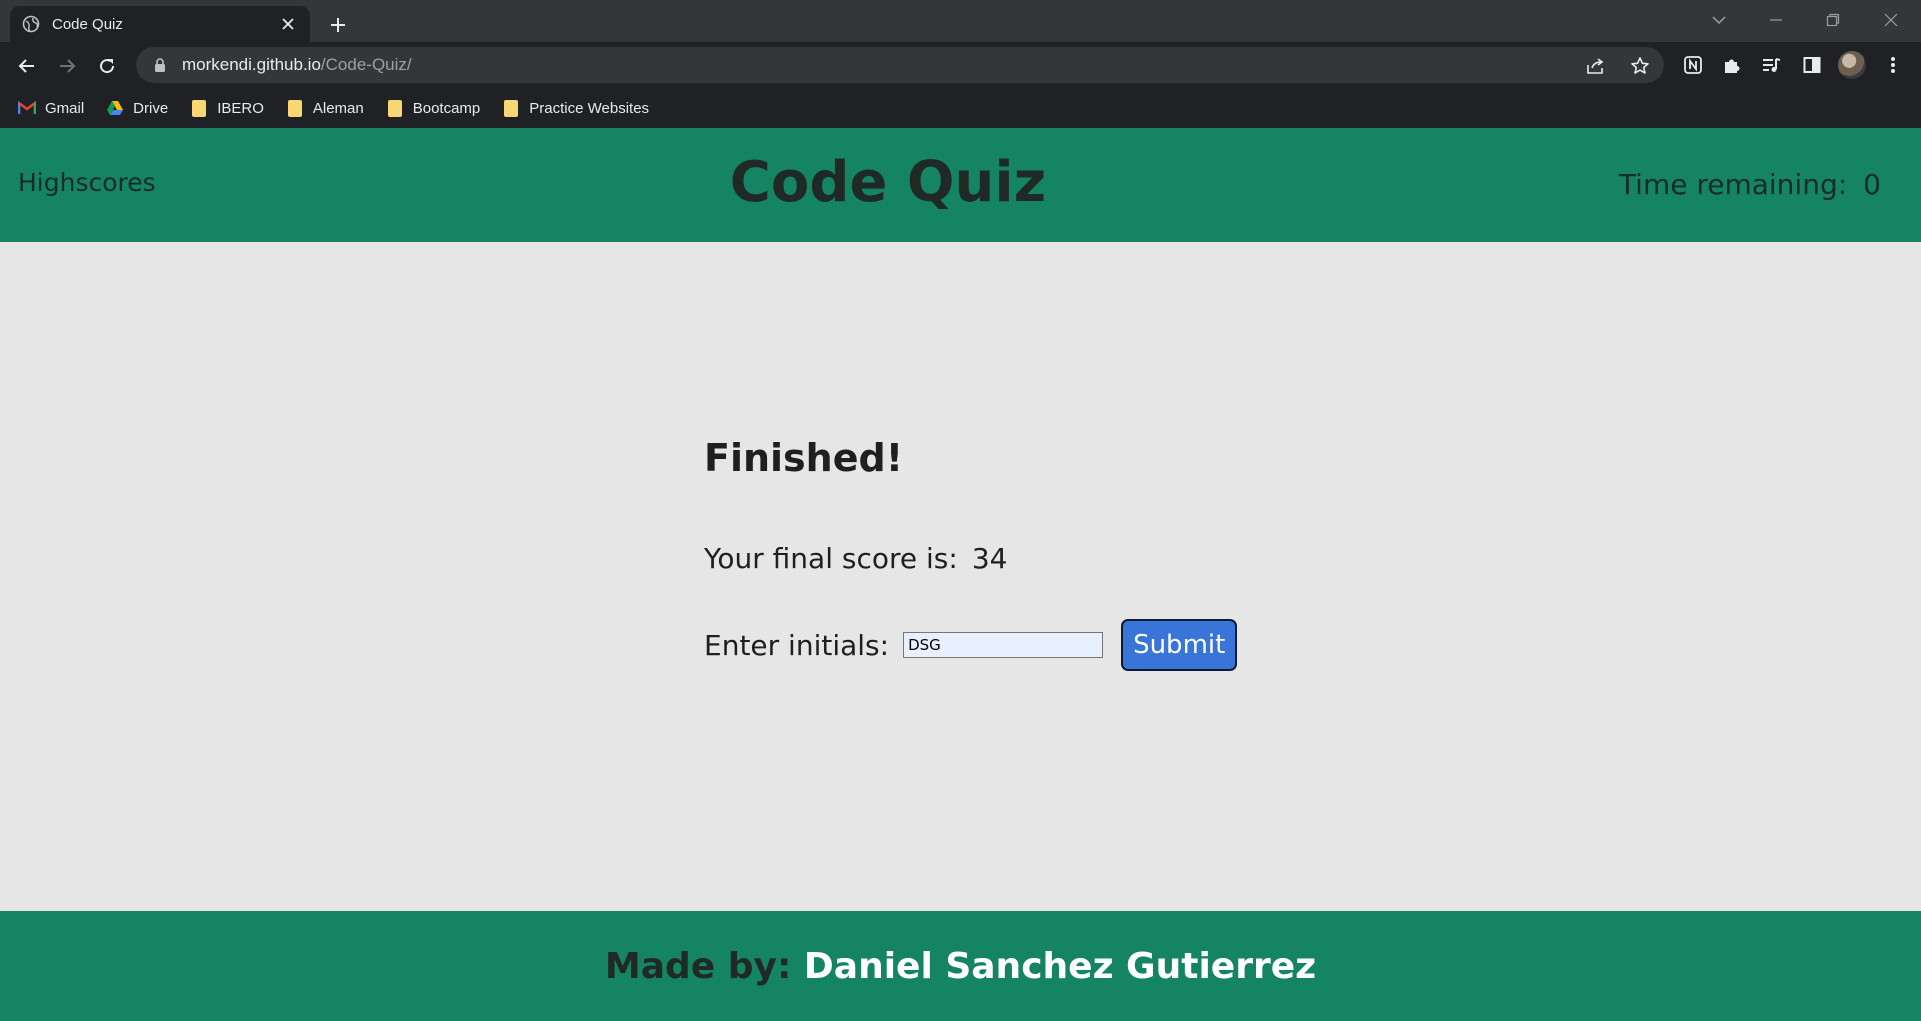 The width and height of the screenshot is (1921, 1021). Describe the element at coordinates (1596, 66) in the screenshot. I see `share-icon` at that location.